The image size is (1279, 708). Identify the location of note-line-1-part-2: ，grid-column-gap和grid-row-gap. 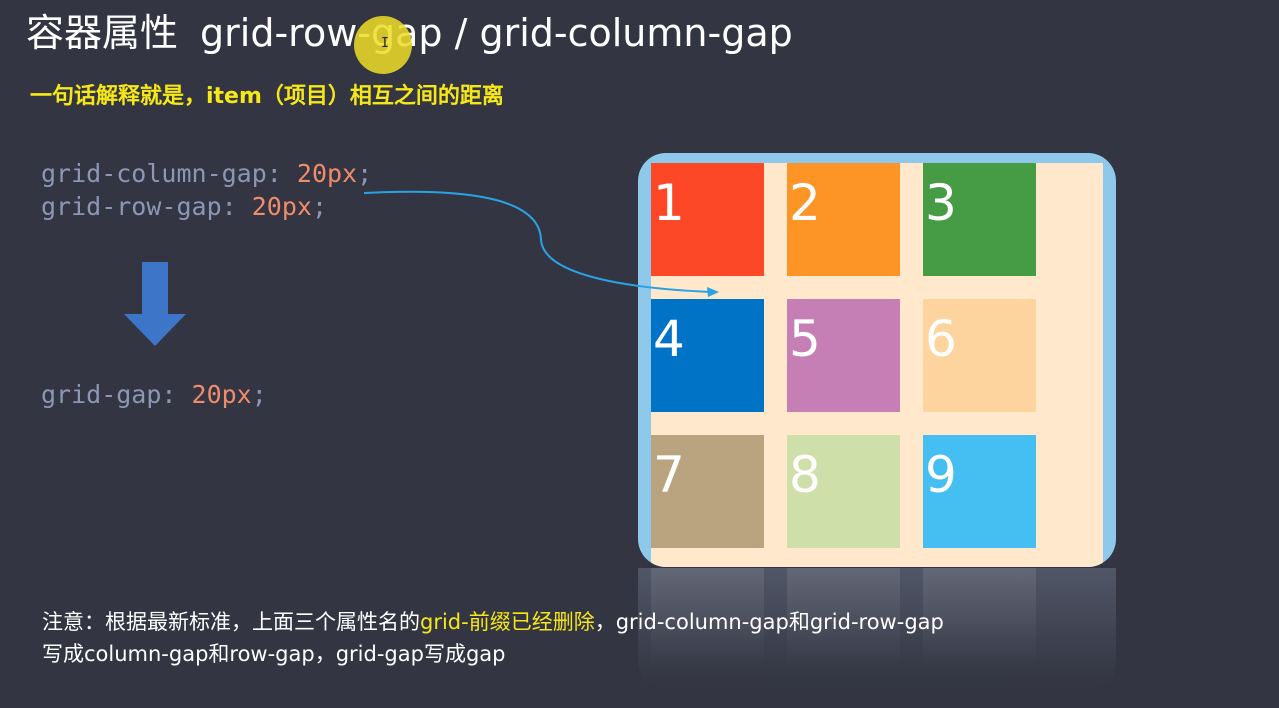
(769, 622).